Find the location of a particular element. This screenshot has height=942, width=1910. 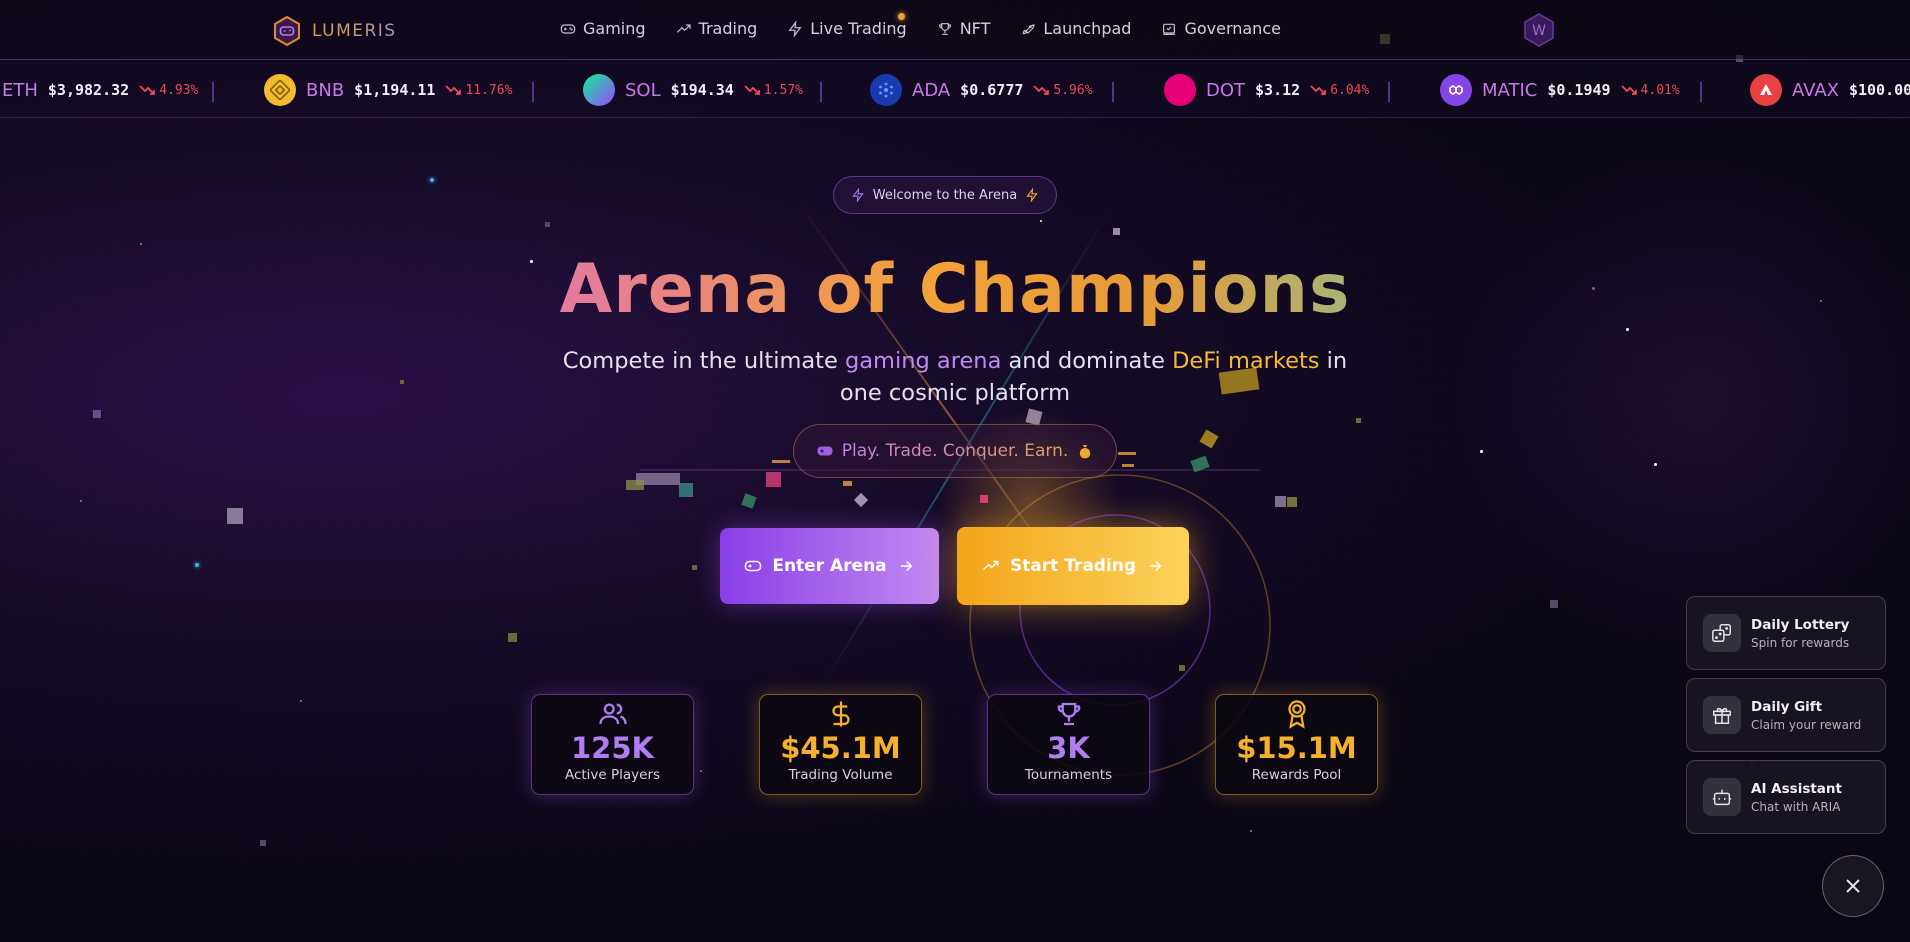

welcome-badge: Welcome to the Arena is located at coordinates (945, 195).